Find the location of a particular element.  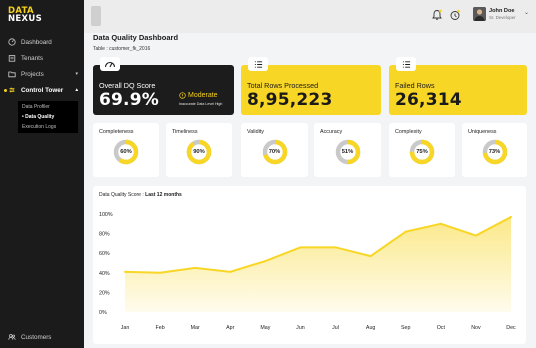

dashboard-icon is located at coordinates (12, 42).